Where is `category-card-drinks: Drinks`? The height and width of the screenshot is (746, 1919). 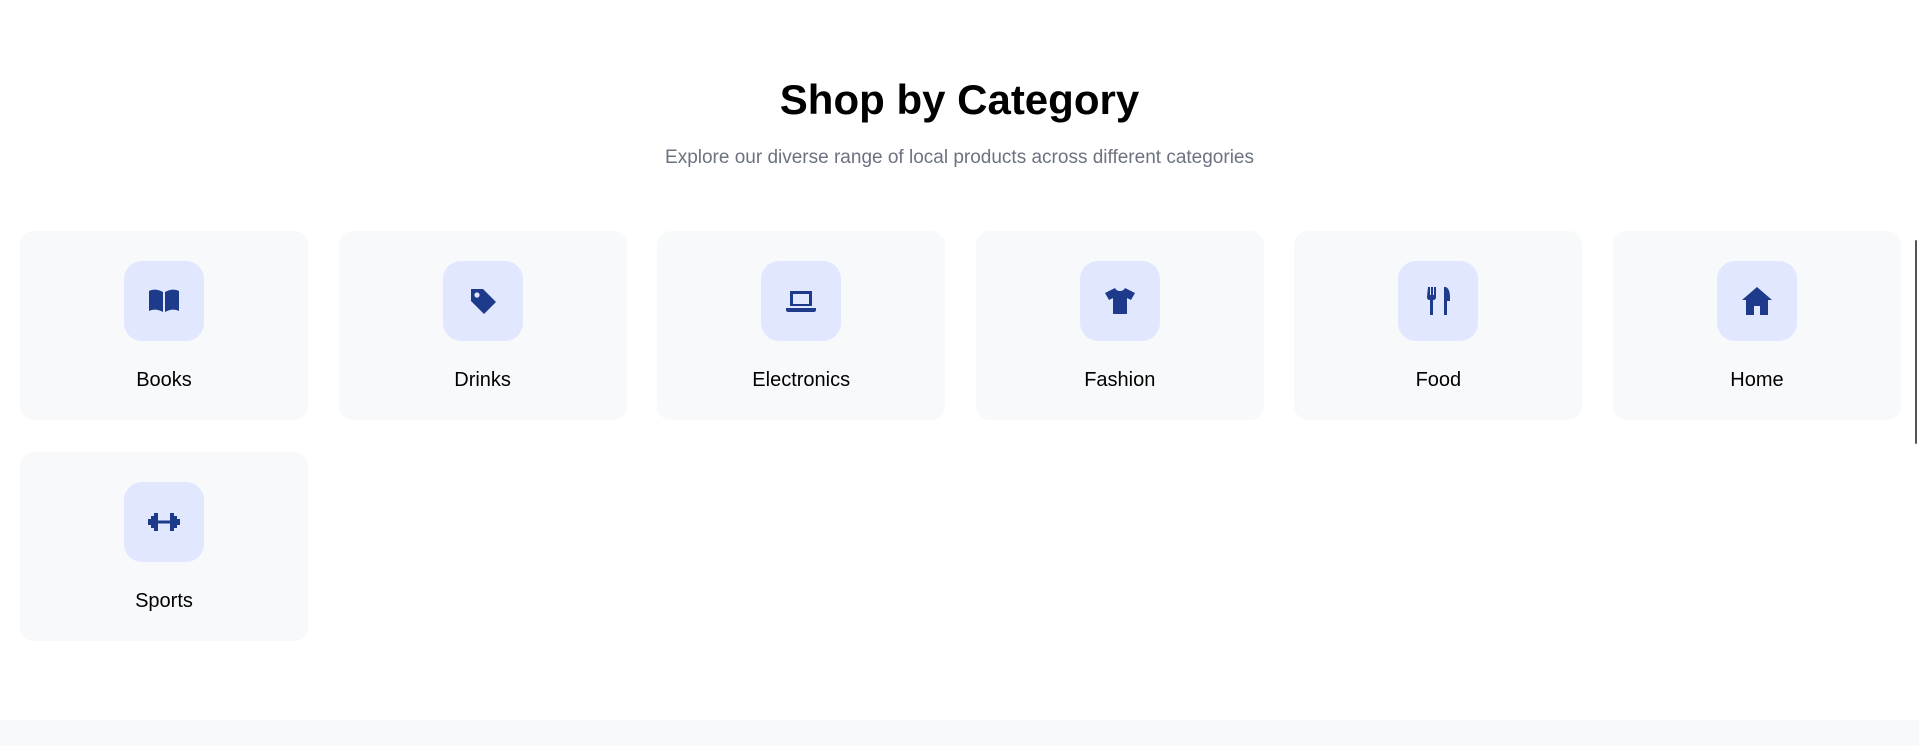 category-card-drinks: Drinks is located at coordinates (482, 325).